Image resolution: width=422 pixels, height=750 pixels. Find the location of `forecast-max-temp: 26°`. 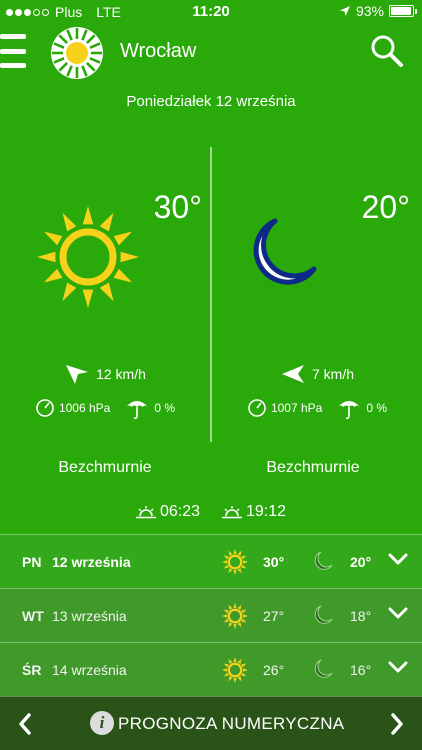

forecast-max-temp: 26° is located at coordinates (274, 670).